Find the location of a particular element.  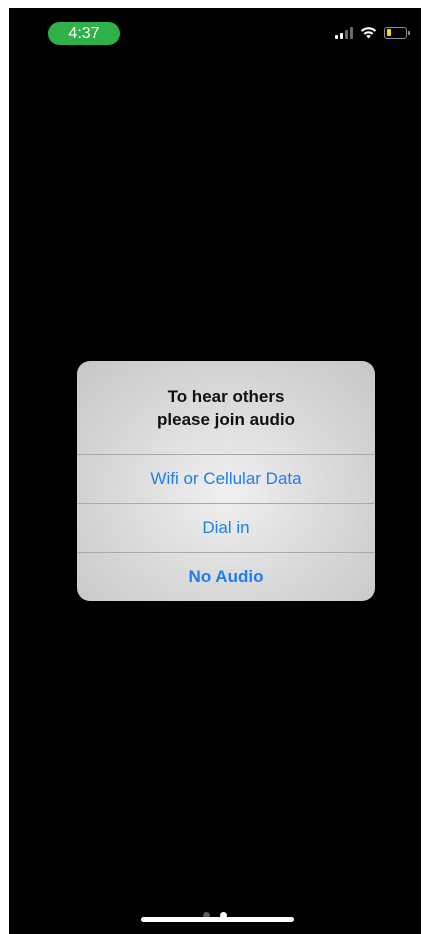

battery-icon is located at coordinates (397, 32).